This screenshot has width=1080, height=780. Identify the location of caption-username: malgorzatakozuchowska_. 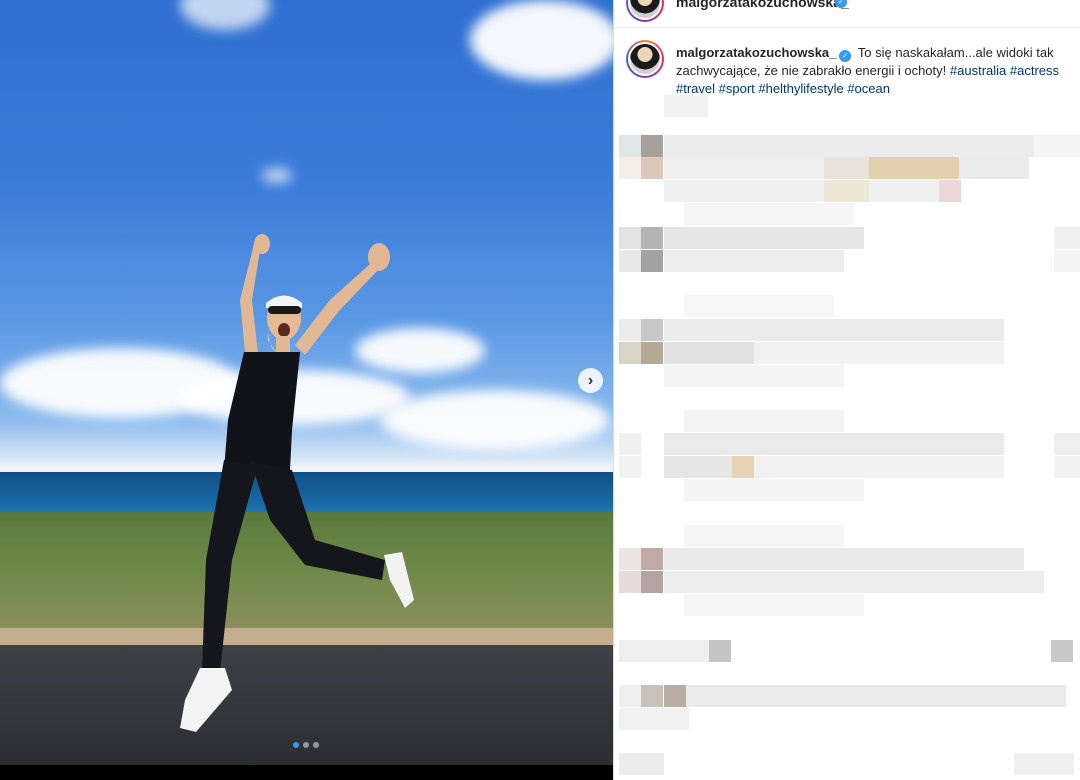
(756, 52).